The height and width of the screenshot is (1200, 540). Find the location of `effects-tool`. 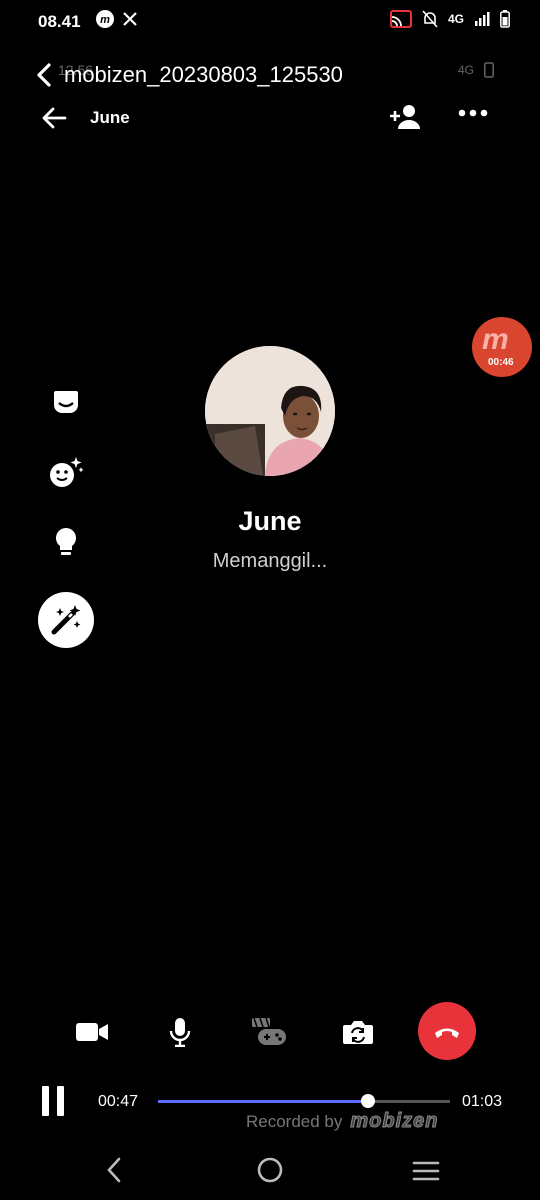

effects-tool is located at coordinates (66, 472).